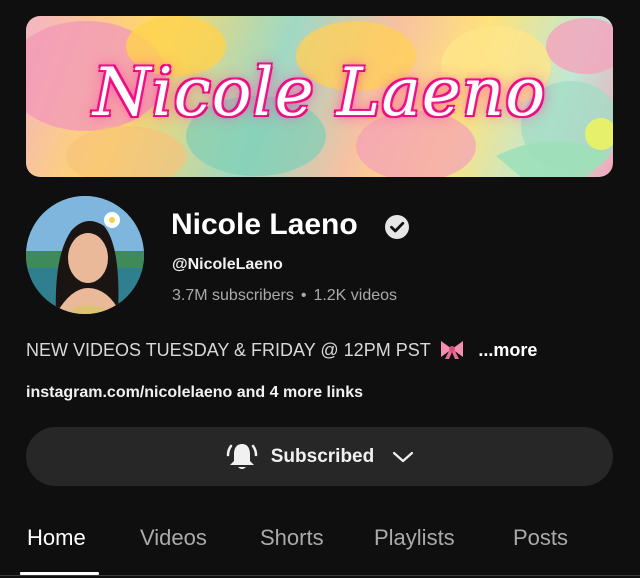 This screenshot has width=640, height=578. I want to click on verified-check-icon, so click(397, 227).